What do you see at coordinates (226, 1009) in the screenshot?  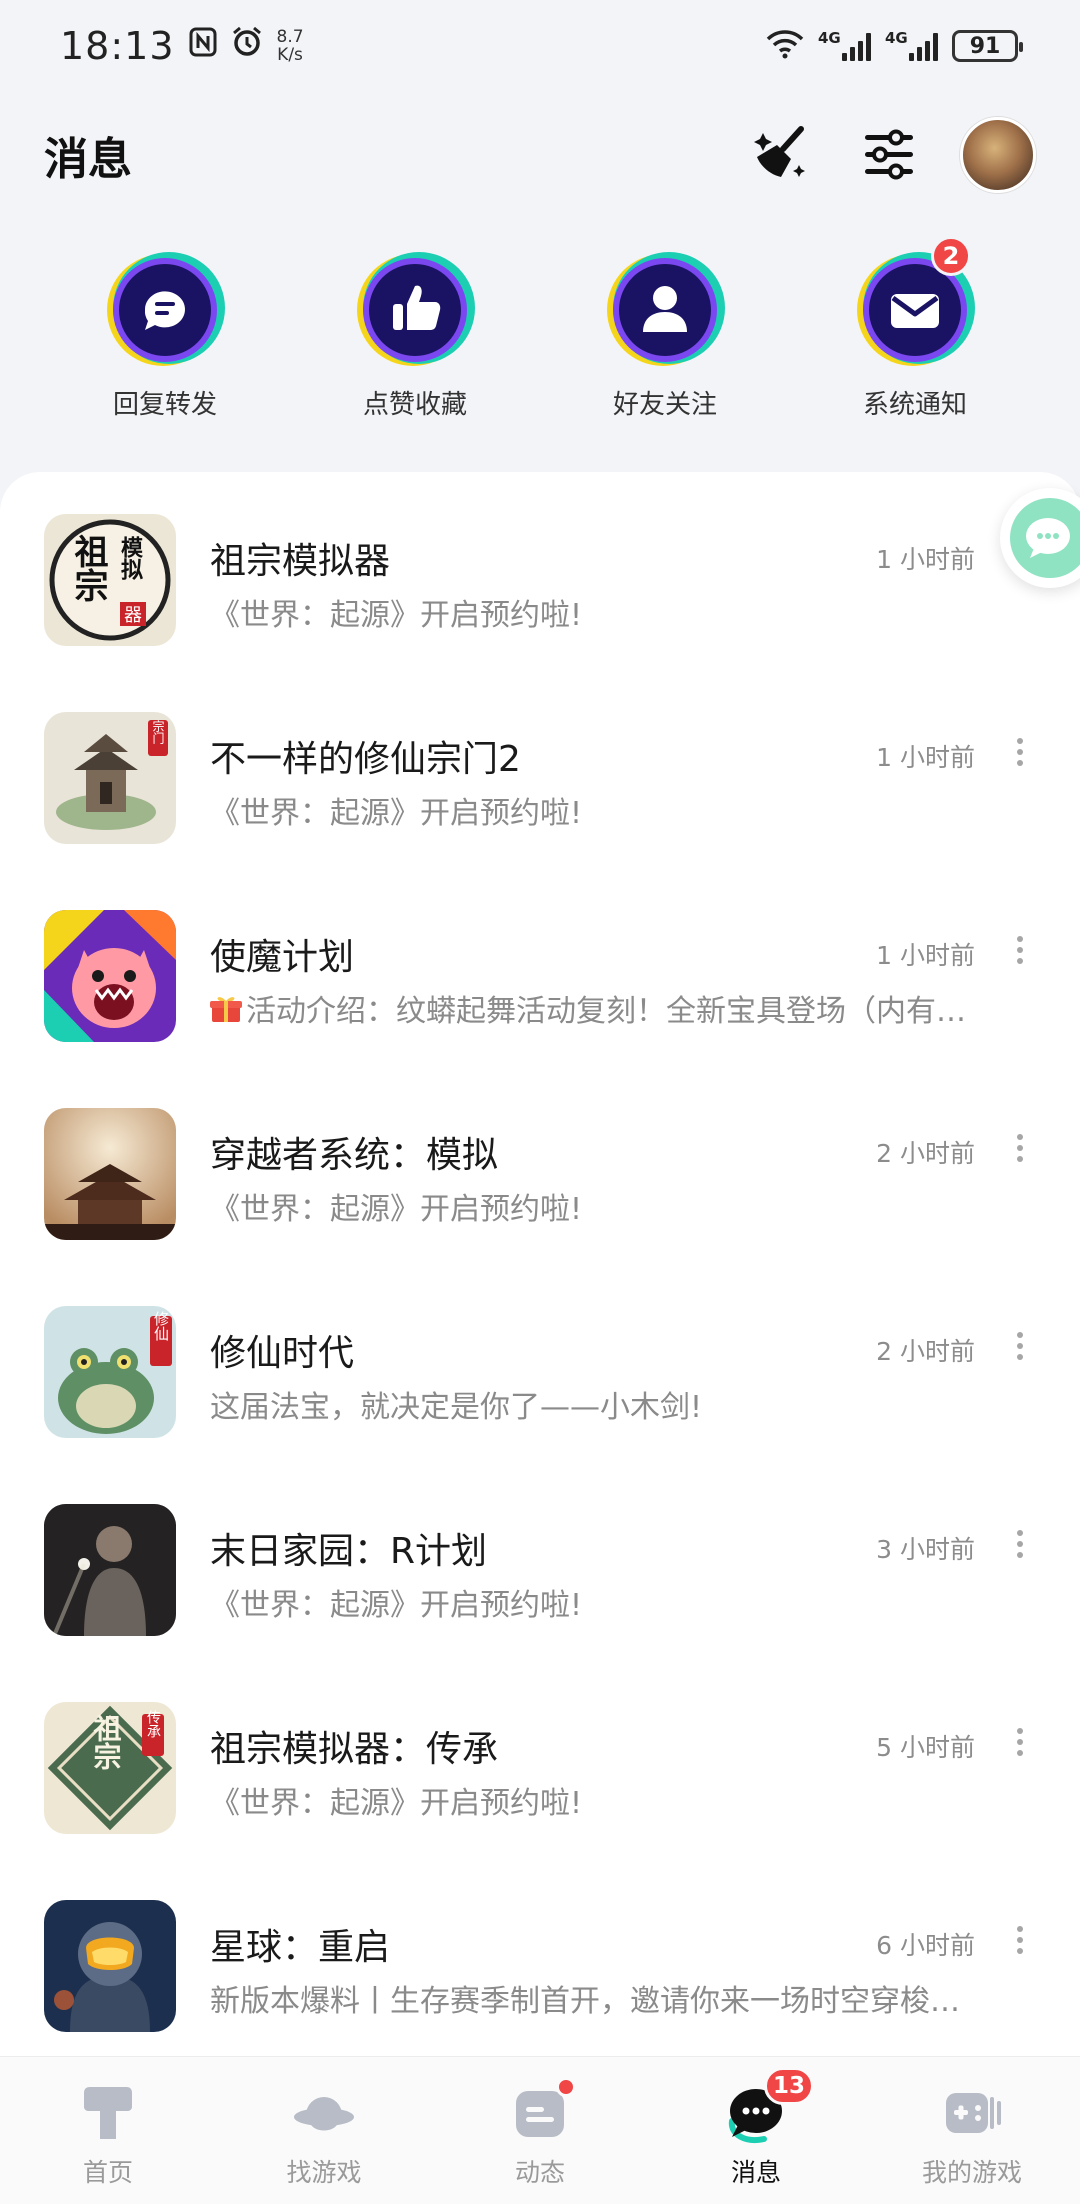 I see `gift-icon` at bounding box center [226, 1009].